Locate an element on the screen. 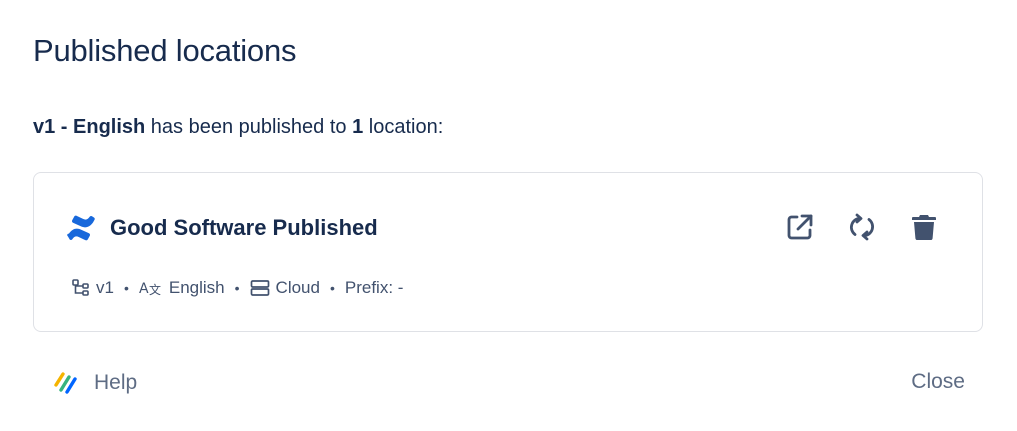  version-tree-icon is located at coordinates (81, 288).